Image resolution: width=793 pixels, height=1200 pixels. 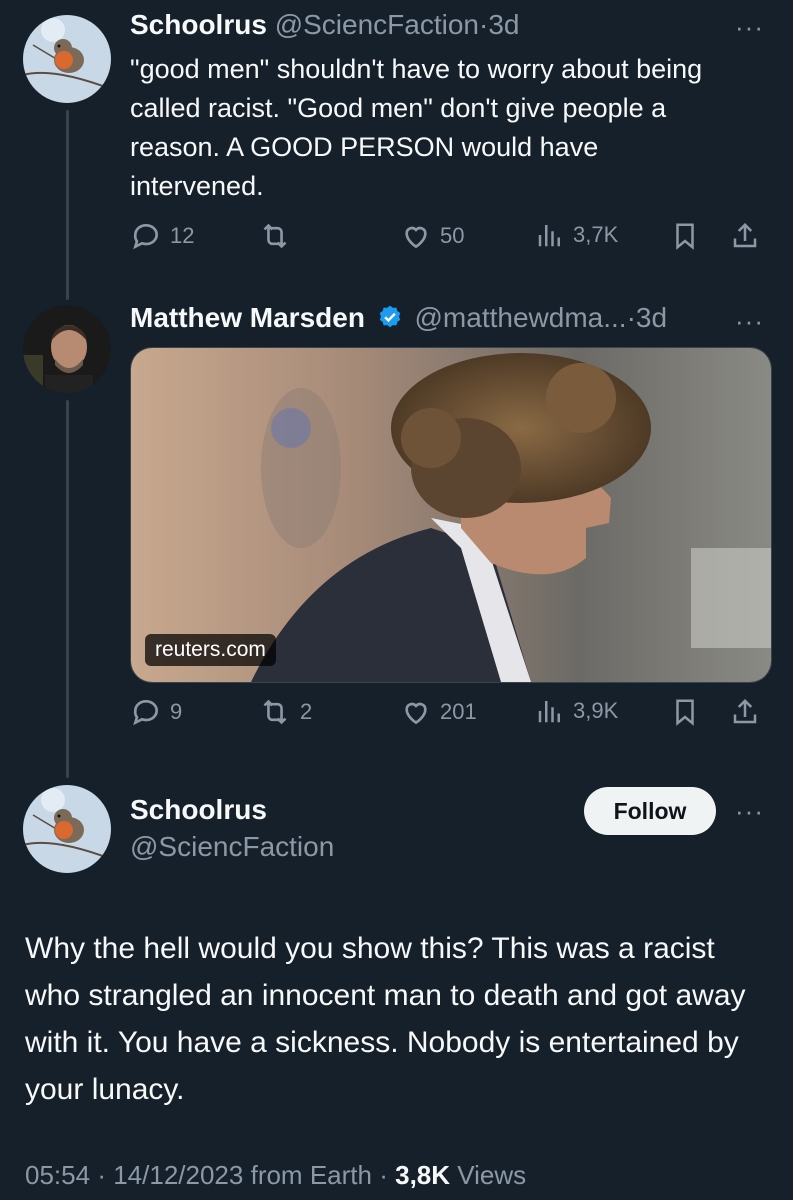 I want to click on post-time: 05:54, so click(x=57, y=1175).